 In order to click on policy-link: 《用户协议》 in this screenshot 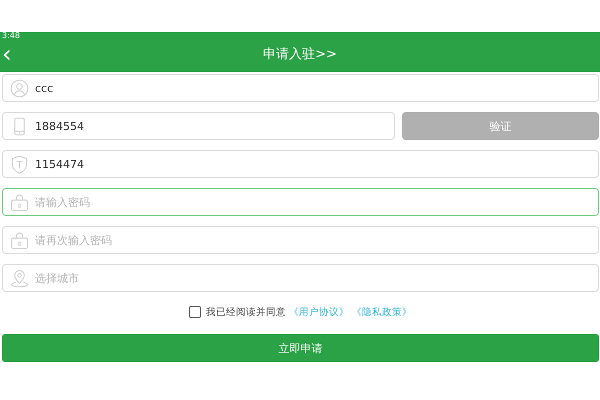, I will do `click(319, 312)`.